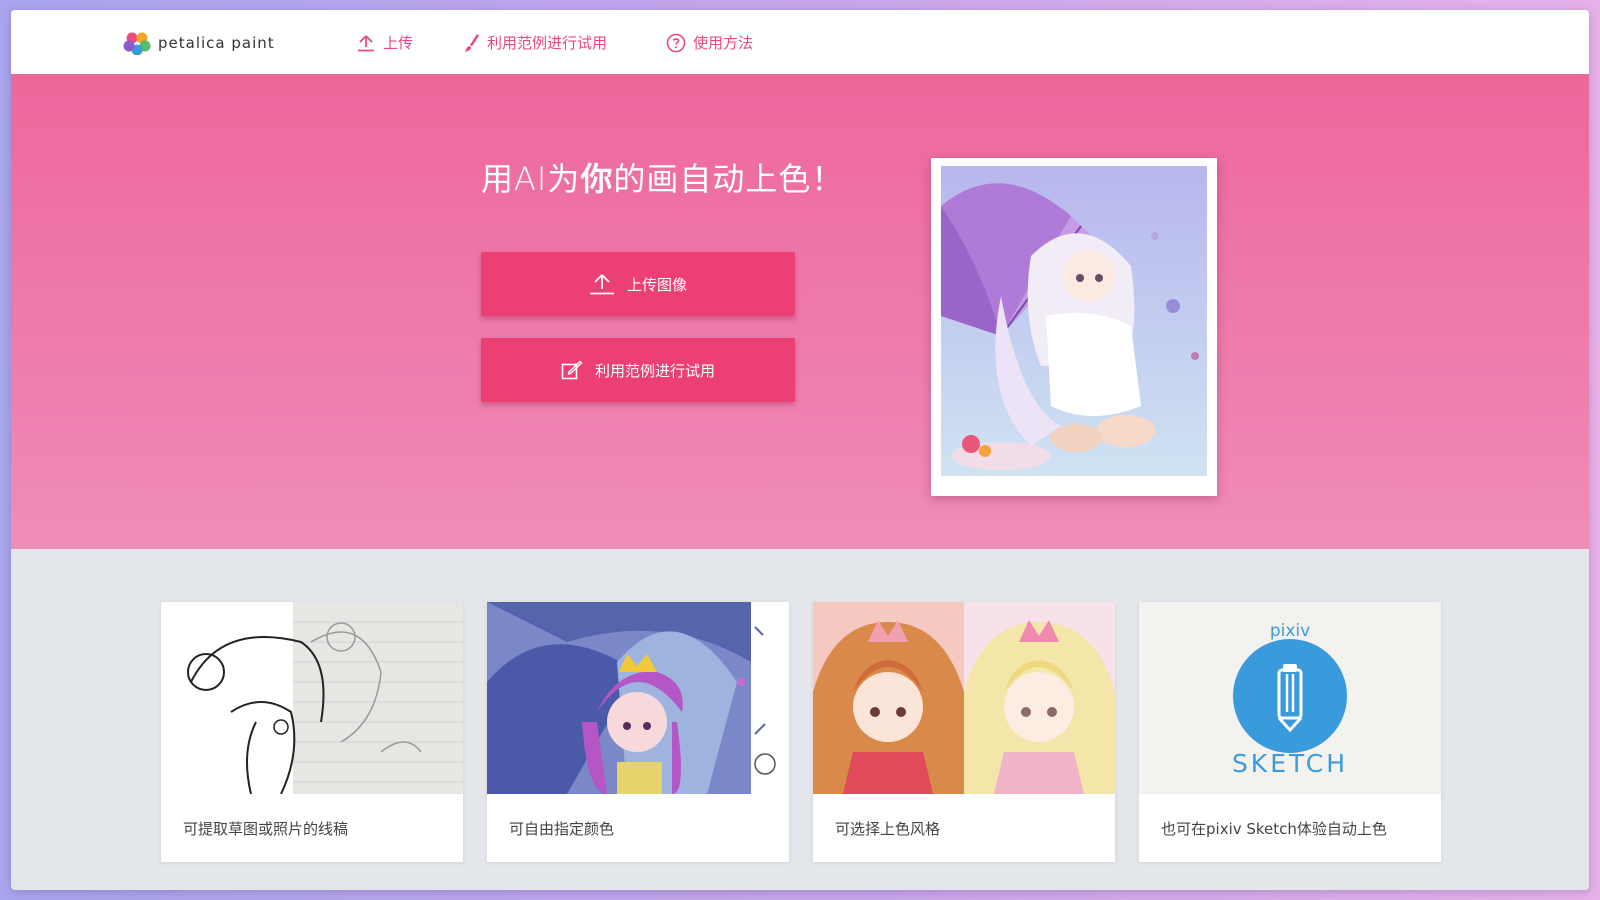  Describe the element at coordinates (312, 698) in the screenshot. I see `sketch-lineart-image` at that location.